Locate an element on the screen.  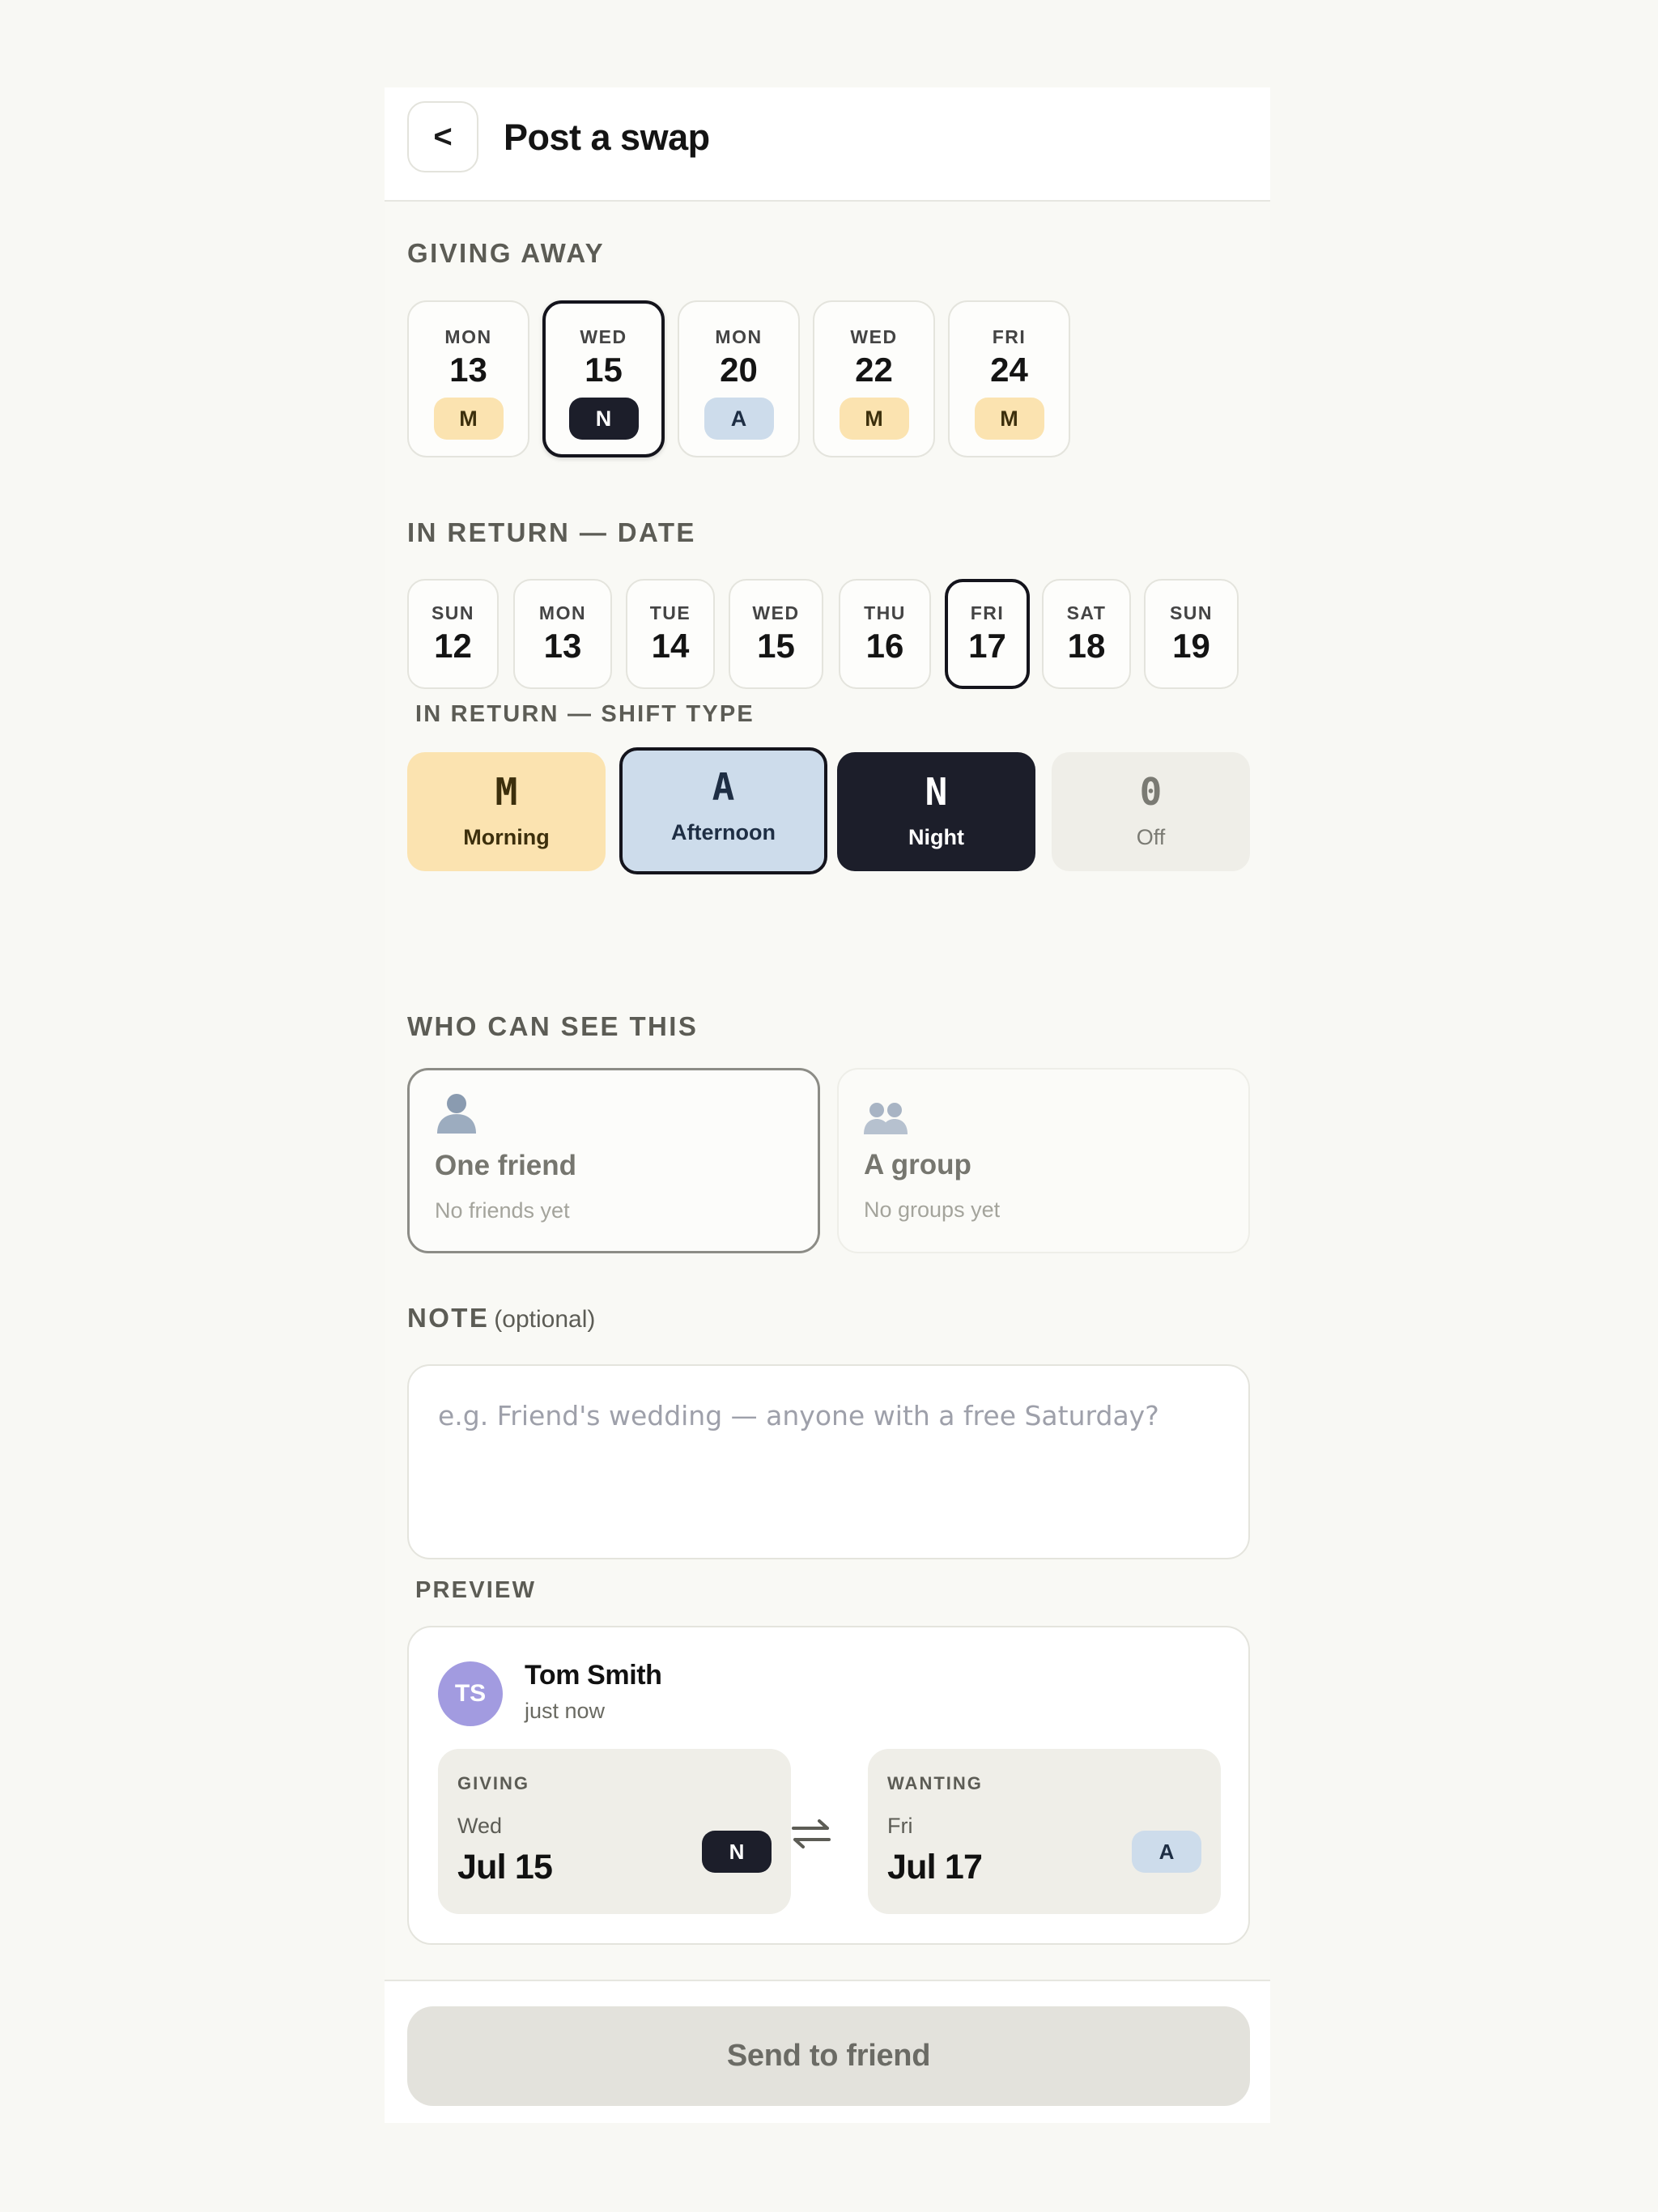
giving-away-label: GIVING AWAY is located at coordinates (506, 253).